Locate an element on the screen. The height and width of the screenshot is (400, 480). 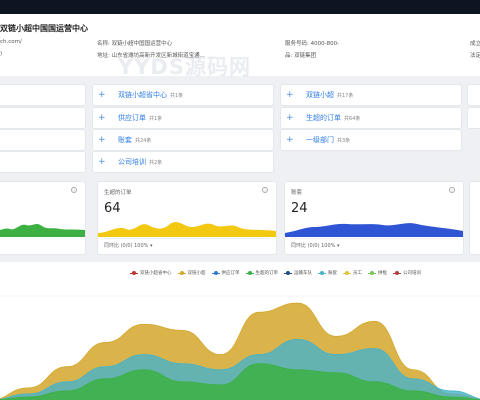
sparkline-yellow is located at coordinates (187, 229).